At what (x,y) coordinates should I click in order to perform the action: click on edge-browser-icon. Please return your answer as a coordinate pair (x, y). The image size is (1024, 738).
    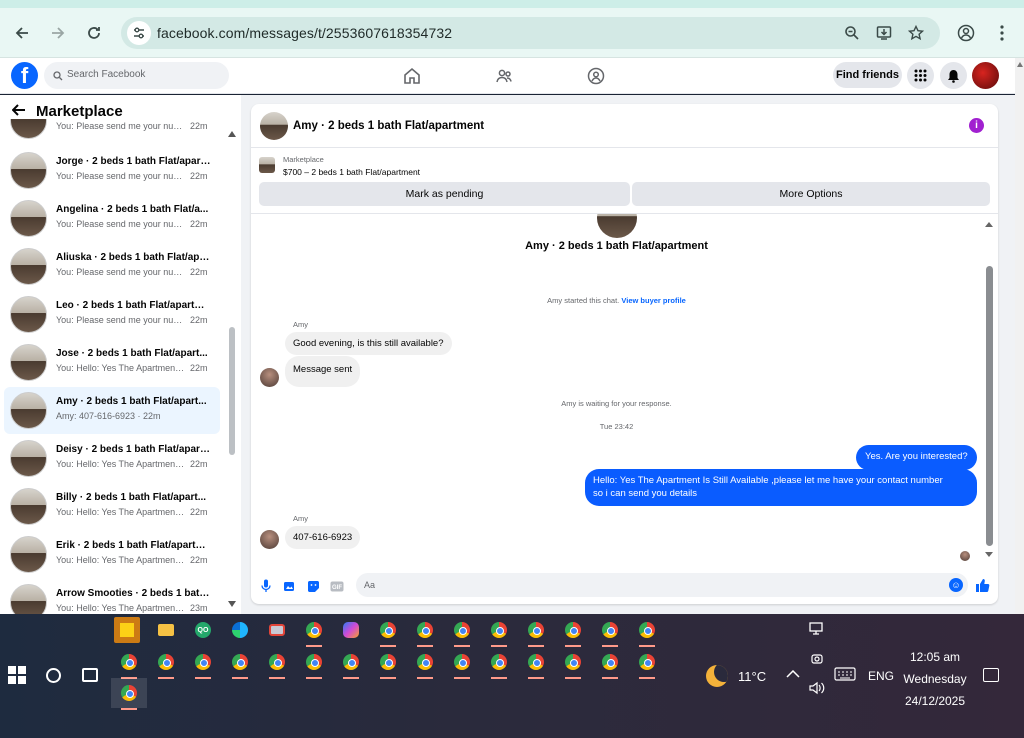
    Looking at the image, I should click on (240, 630).